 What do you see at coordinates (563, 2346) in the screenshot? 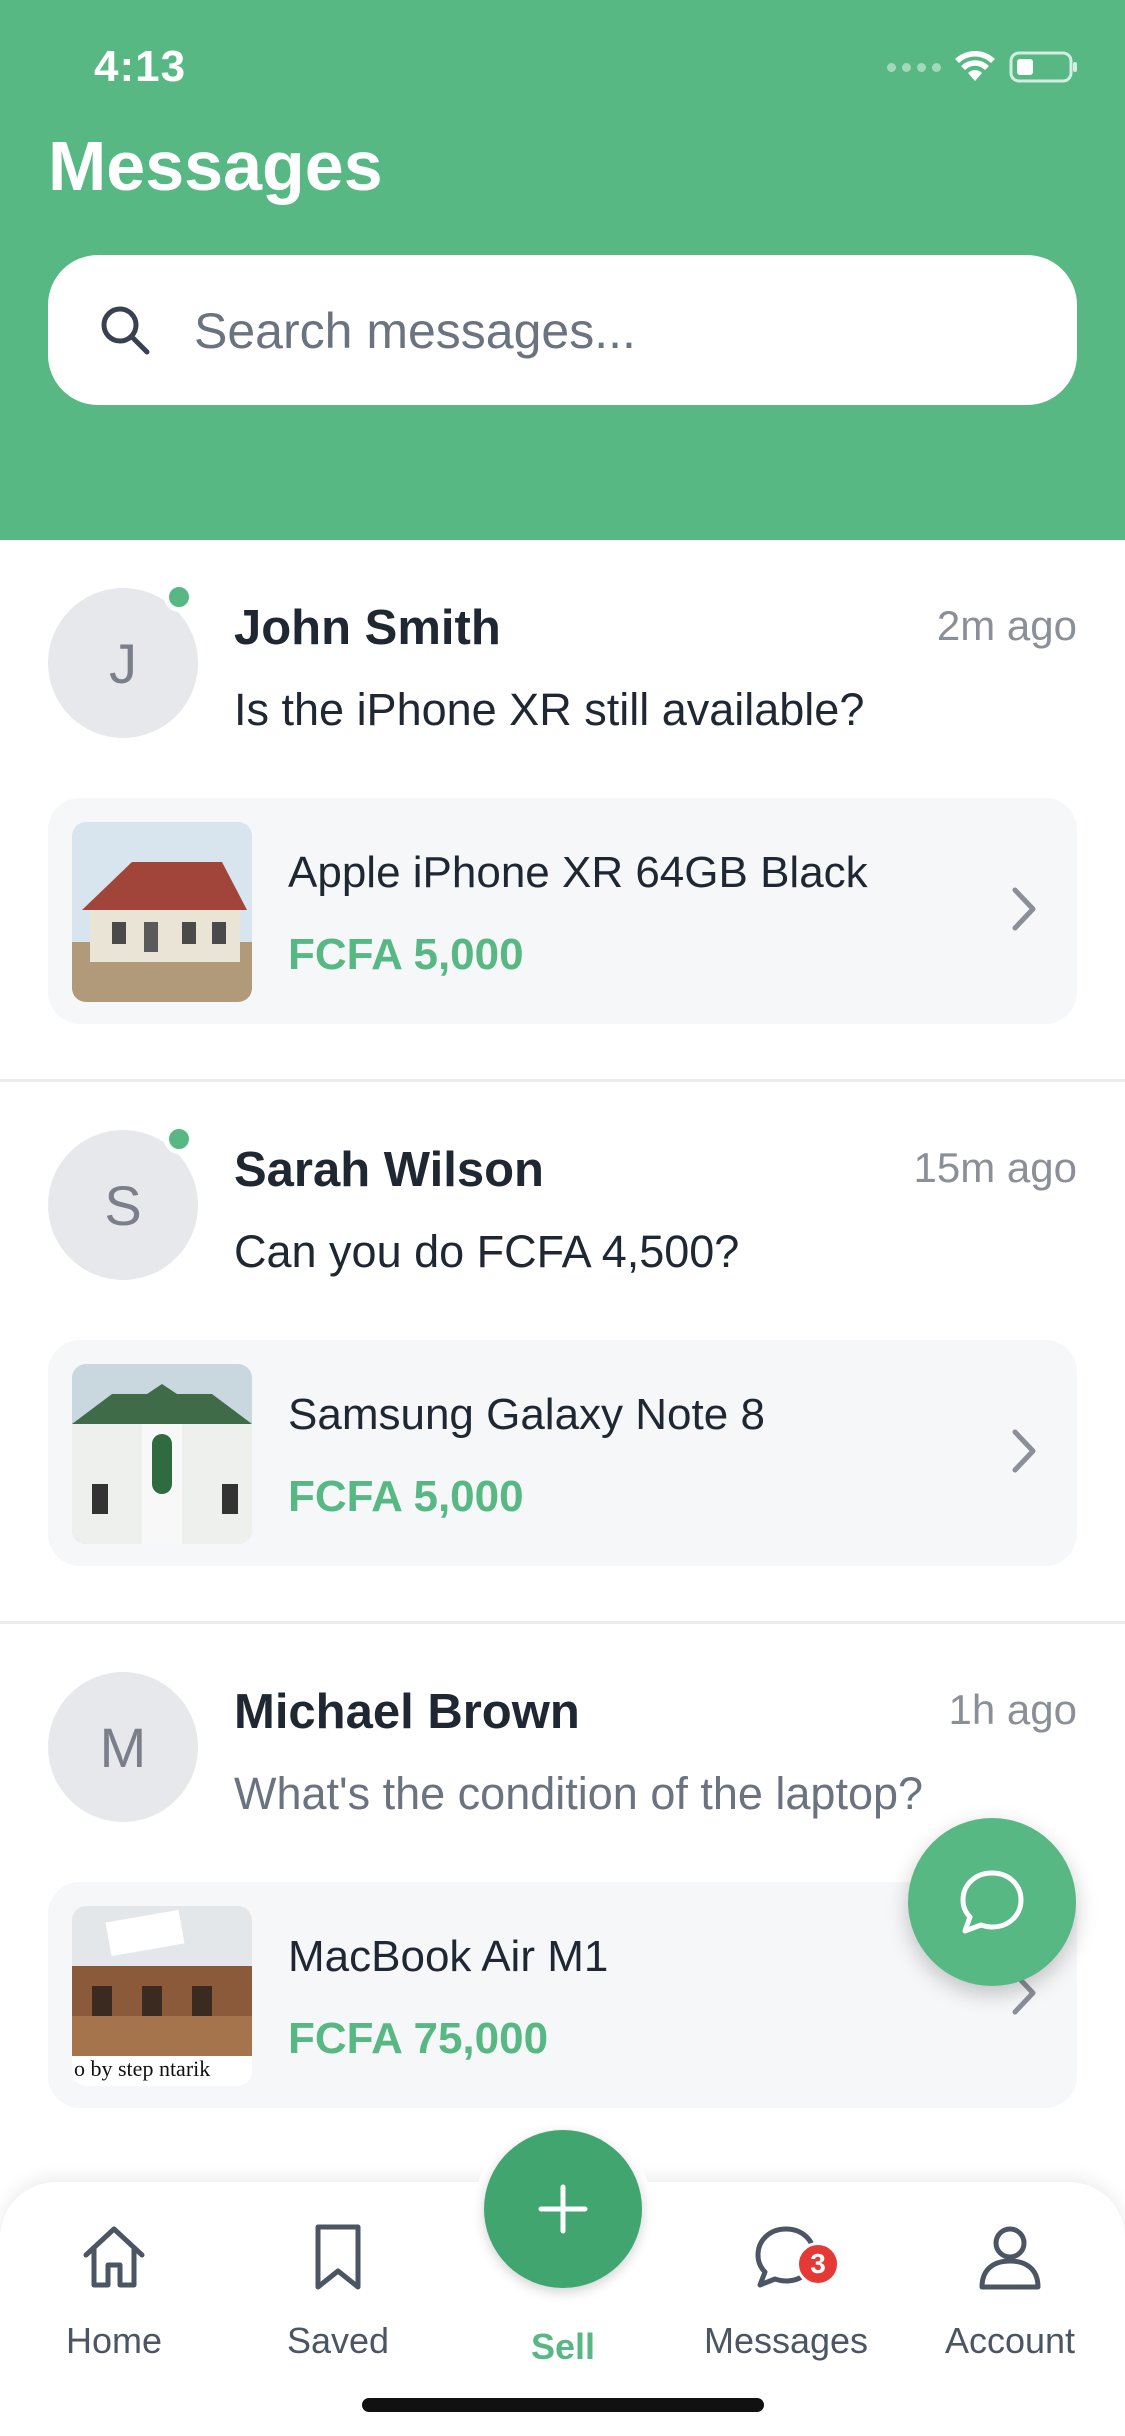
I see `nav-sell-label: Sell` at bounding box center [563, 2346].